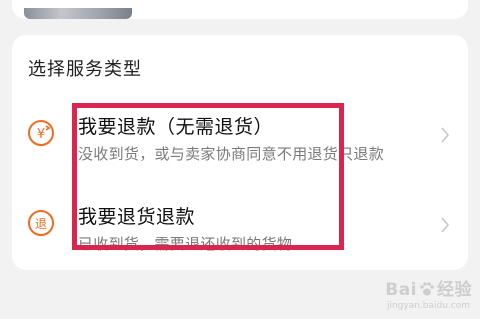 The width and height of the screenshot is (480, 319). I want to click on paw-icon, so click(427, 289).